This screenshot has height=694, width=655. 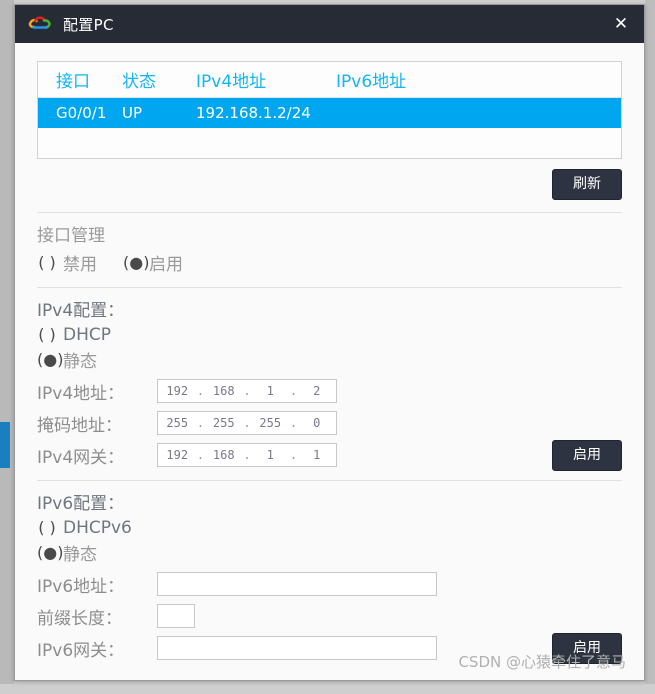 I want to click on ipv6-prefix-row: 前缀长度：, so click(x=329, y=616).